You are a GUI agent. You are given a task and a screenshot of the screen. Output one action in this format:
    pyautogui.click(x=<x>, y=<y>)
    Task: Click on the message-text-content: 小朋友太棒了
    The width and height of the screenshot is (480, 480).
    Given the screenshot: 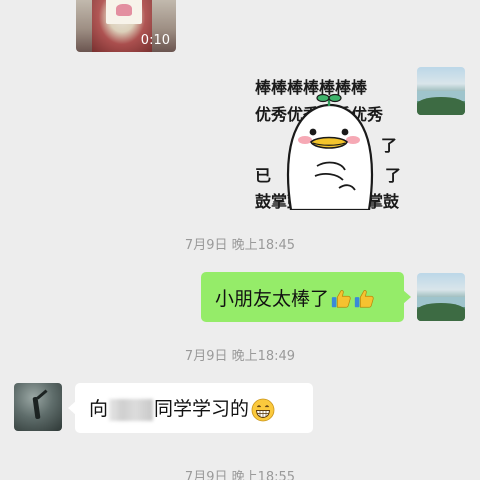 What is the action you would take?
    pyautogui.click(x=272, y=298)
    